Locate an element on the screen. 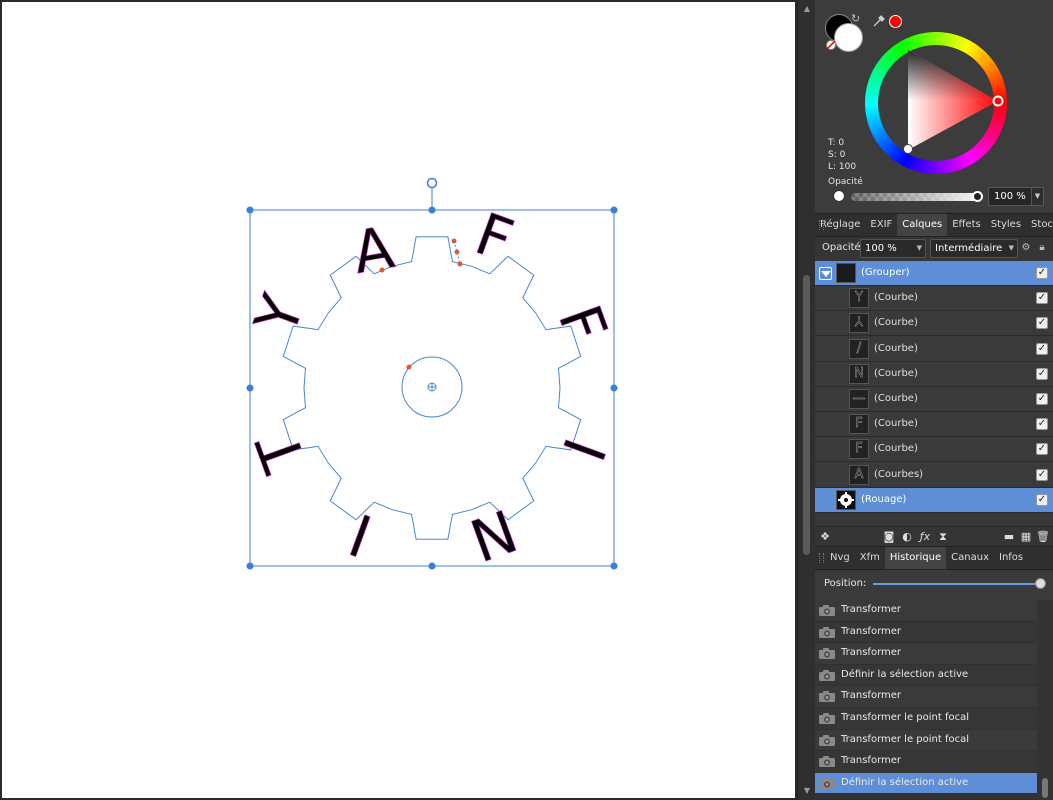  add-pixel-layer-icon: ▦ is located at coordinates (1026, 537).